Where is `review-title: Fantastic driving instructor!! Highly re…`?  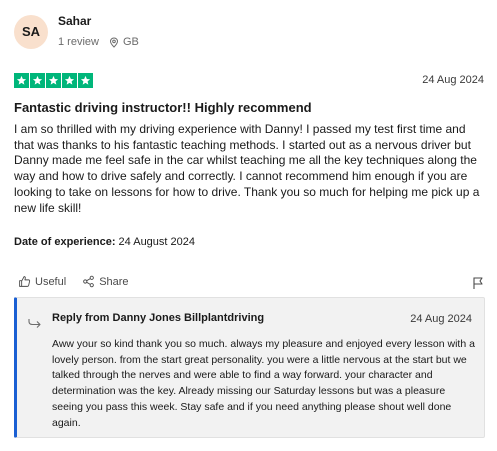 review-title: Fantastic driving instructor!! Highly re… is located at coordinates (163, 107).